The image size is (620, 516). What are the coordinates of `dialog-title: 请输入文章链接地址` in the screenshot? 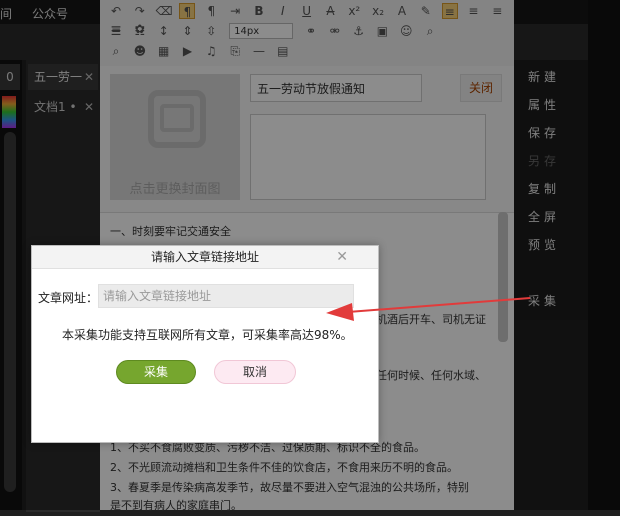 It's located at (204, 257).